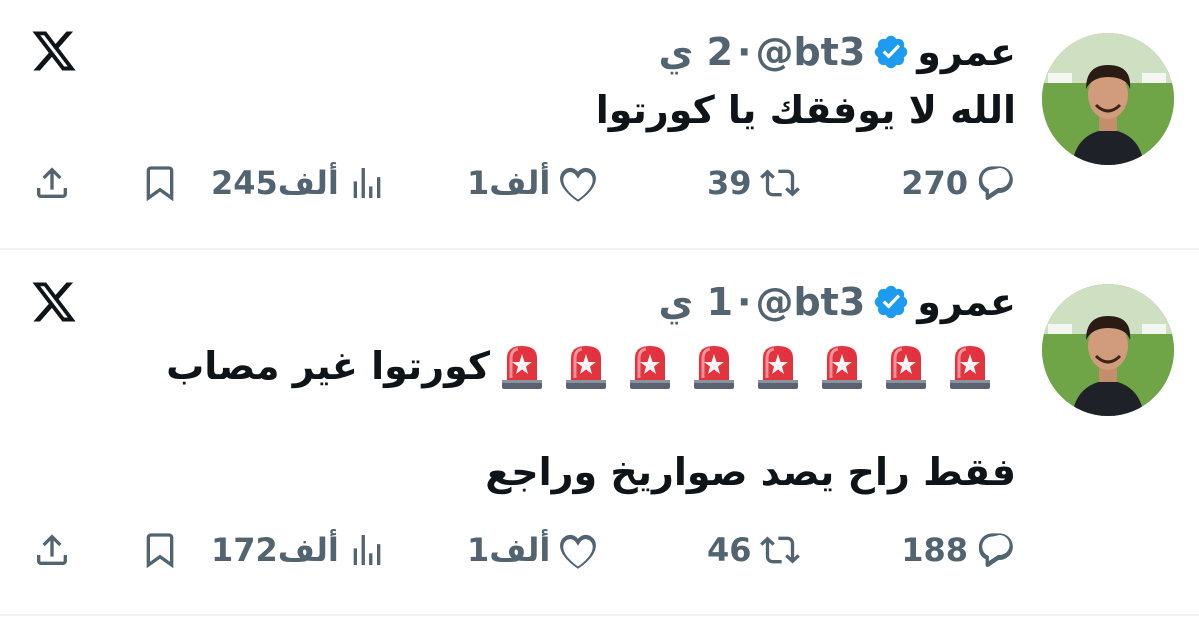 The height and width of the screenshot is (623, 1199). I want to click on divider, so click(599, 615).